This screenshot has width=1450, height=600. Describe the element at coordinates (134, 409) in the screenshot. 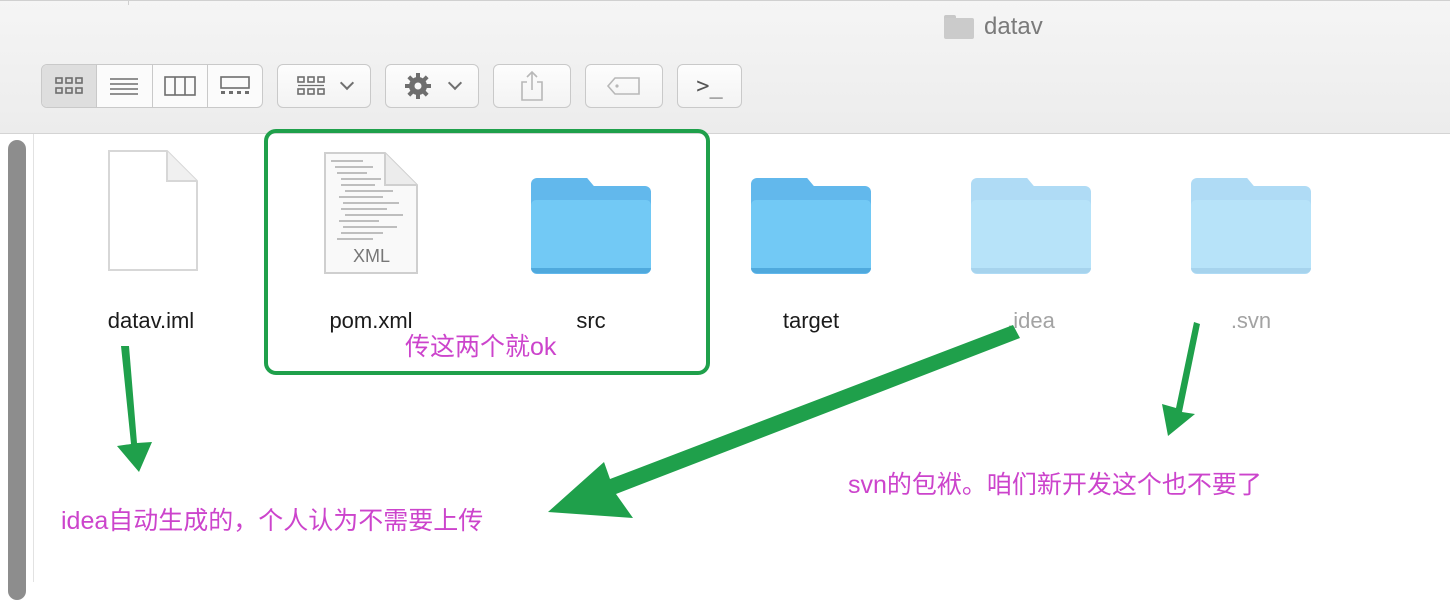

I see `arrow-down-left` at that location.